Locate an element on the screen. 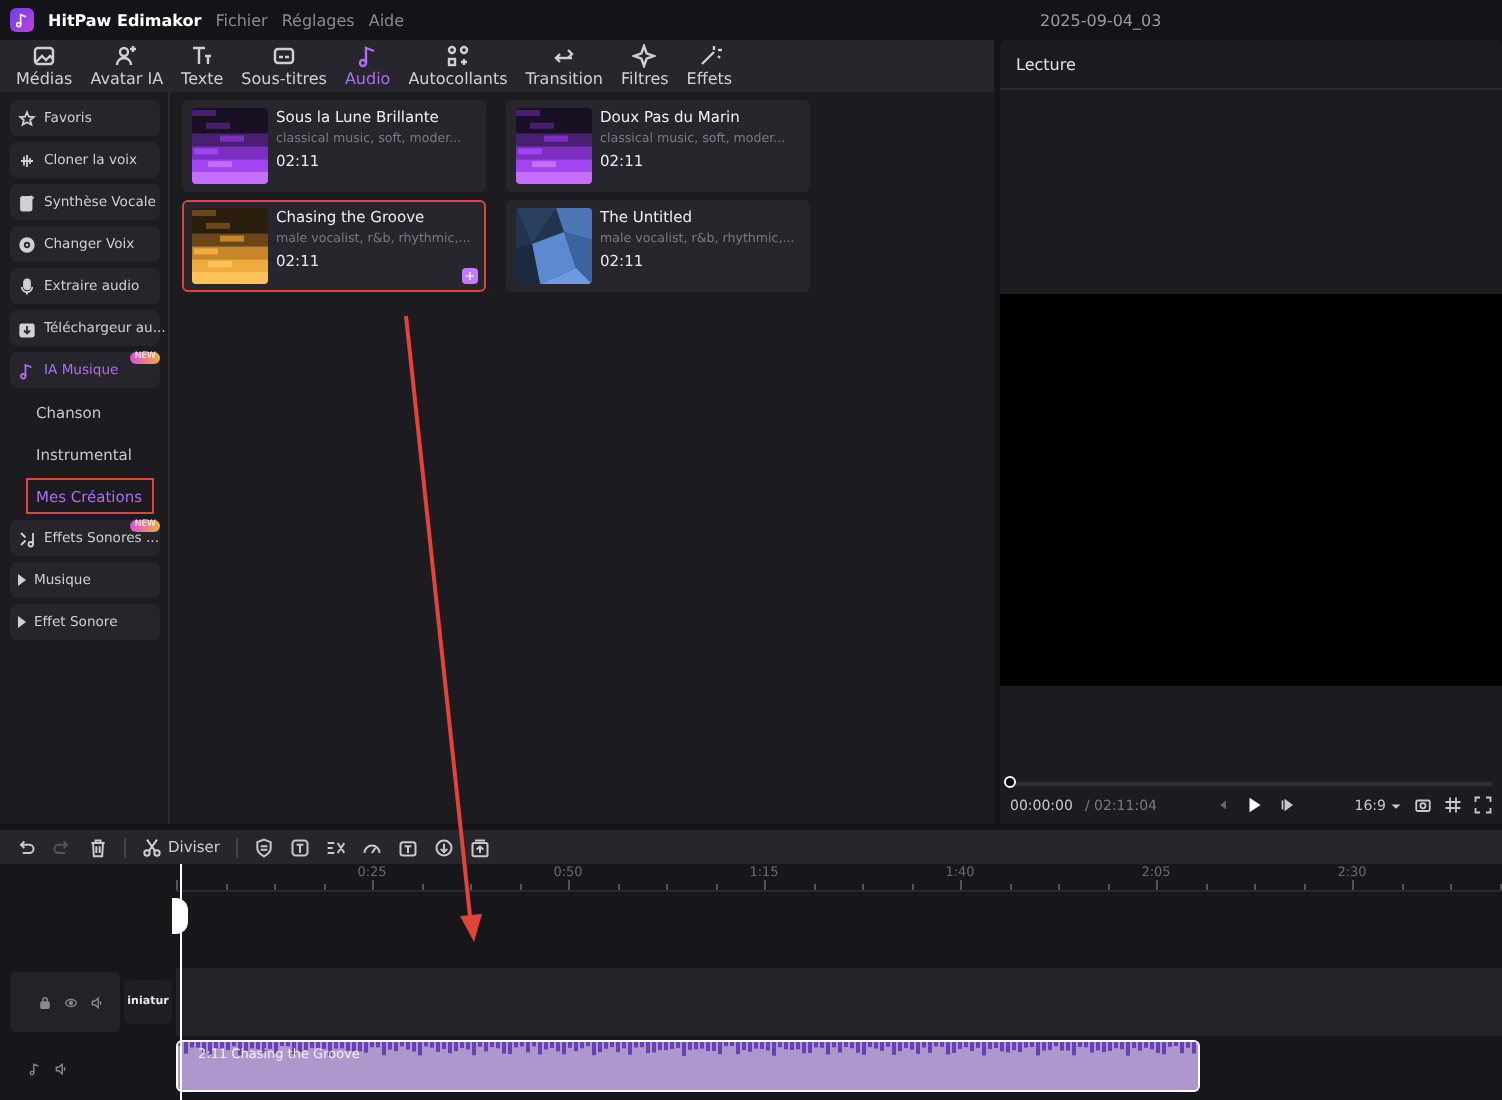 Image resolution: width=1502 pixels, height=1100 pixels. toolbar-tab: Autocollants is located at coordinates (458, 66).